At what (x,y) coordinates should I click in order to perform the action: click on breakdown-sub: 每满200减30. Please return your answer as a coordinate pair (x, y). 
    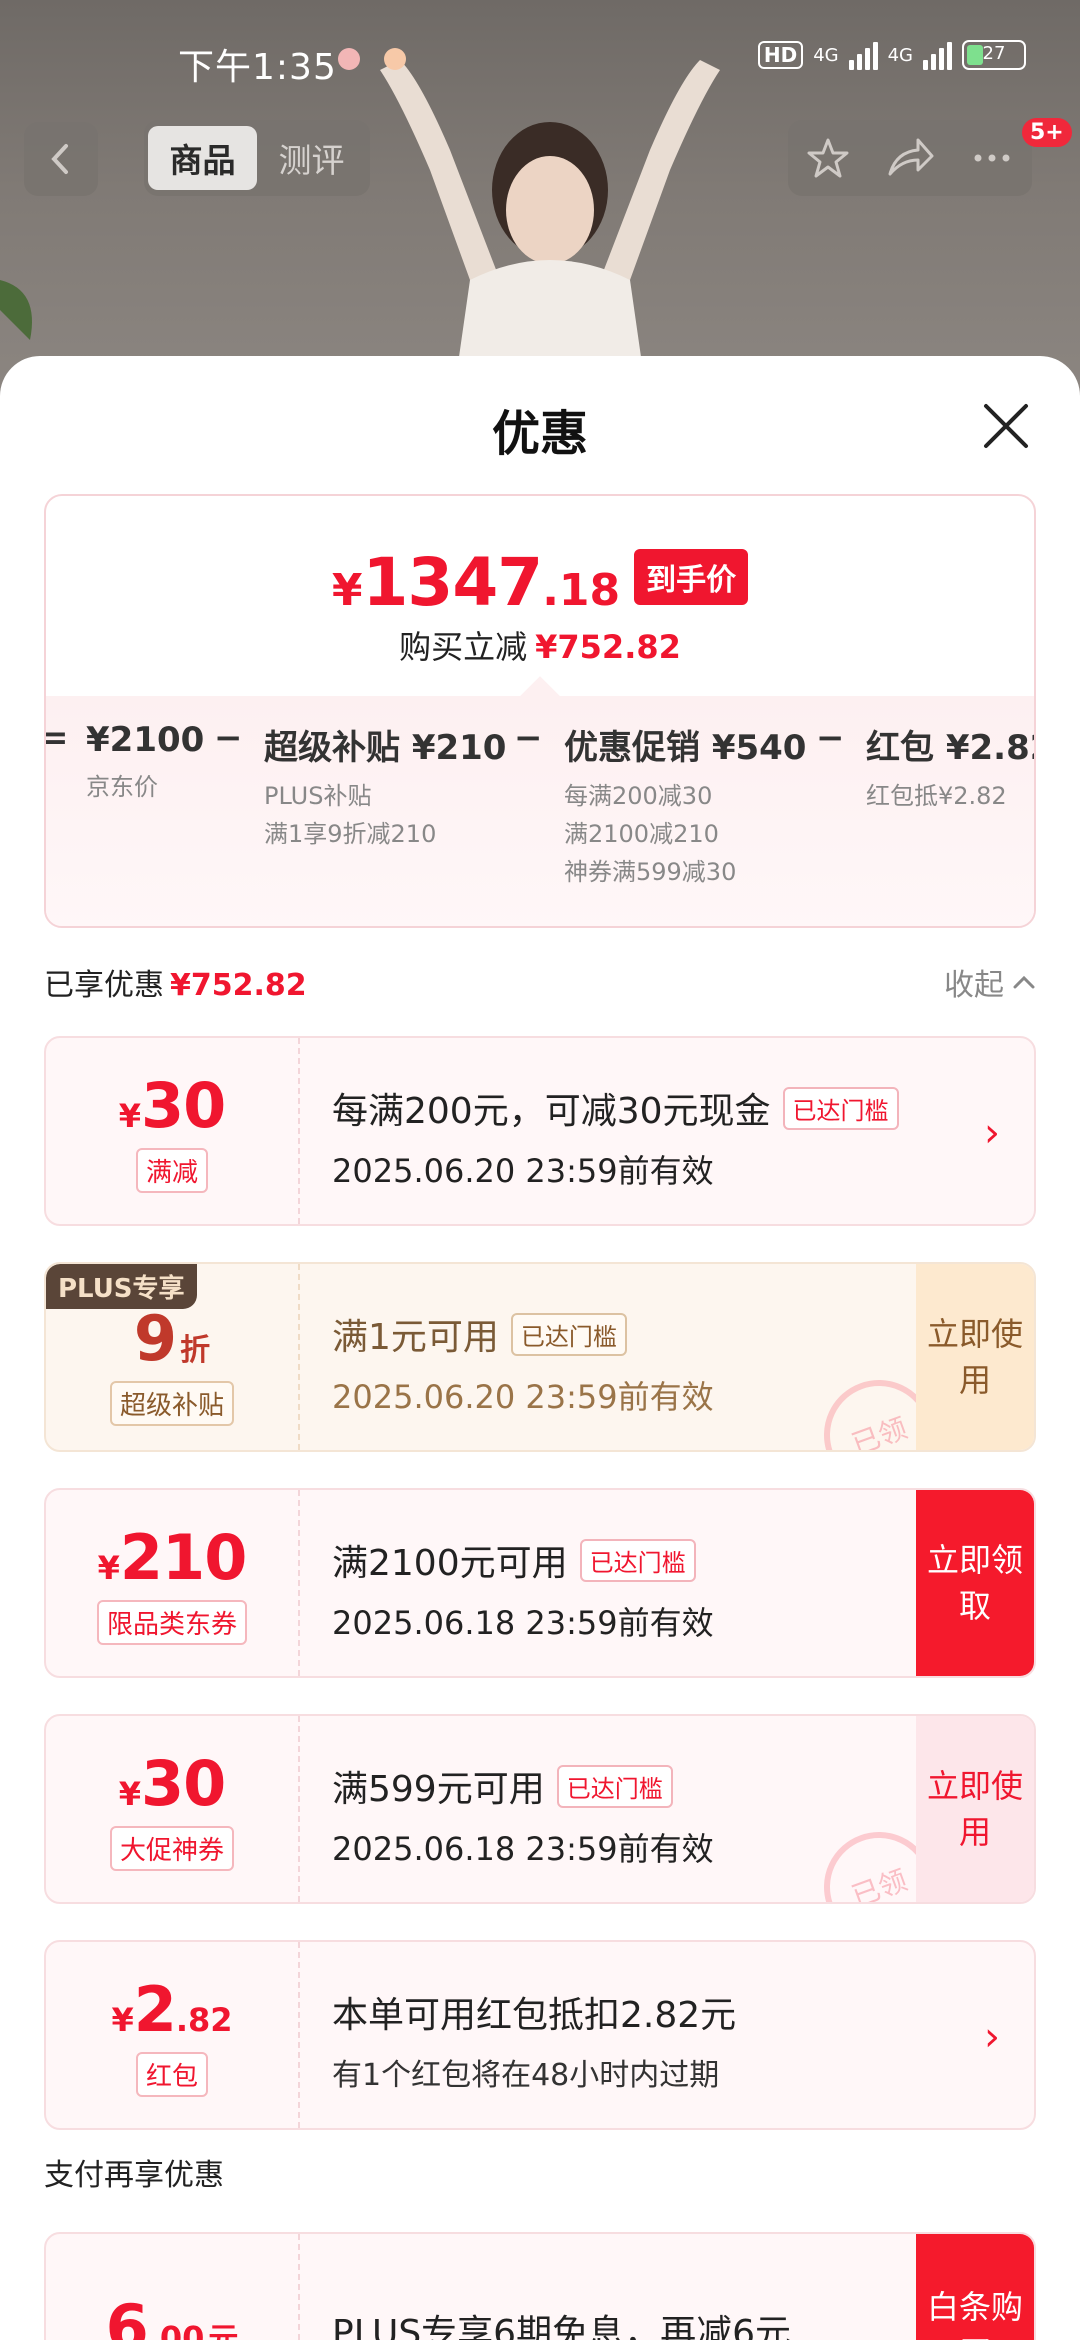
    Looking at the image, I should click on (638, 796).